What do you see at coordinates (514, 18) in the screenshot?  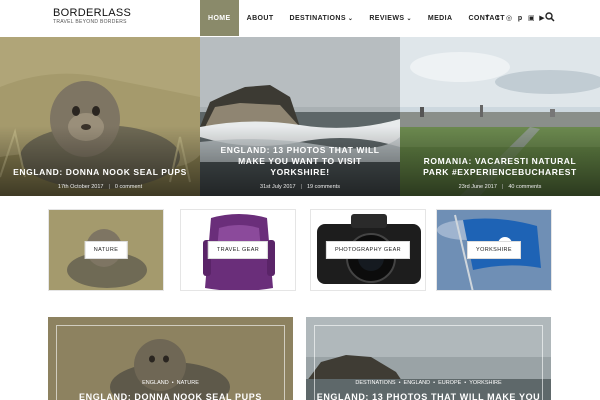 I see `social-links: f t ◎ p ▣ ▶` at bounding box center [514, 18].